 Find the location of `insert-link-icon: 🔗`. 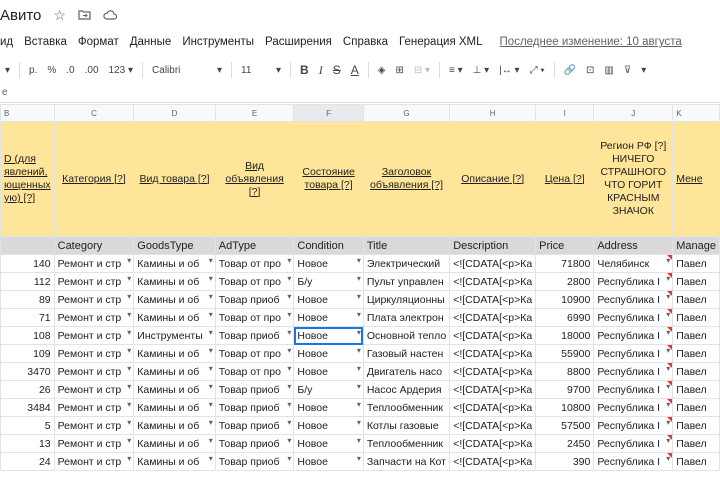

insert-link-icon: 🔗 is located at coordinates (570, 70).